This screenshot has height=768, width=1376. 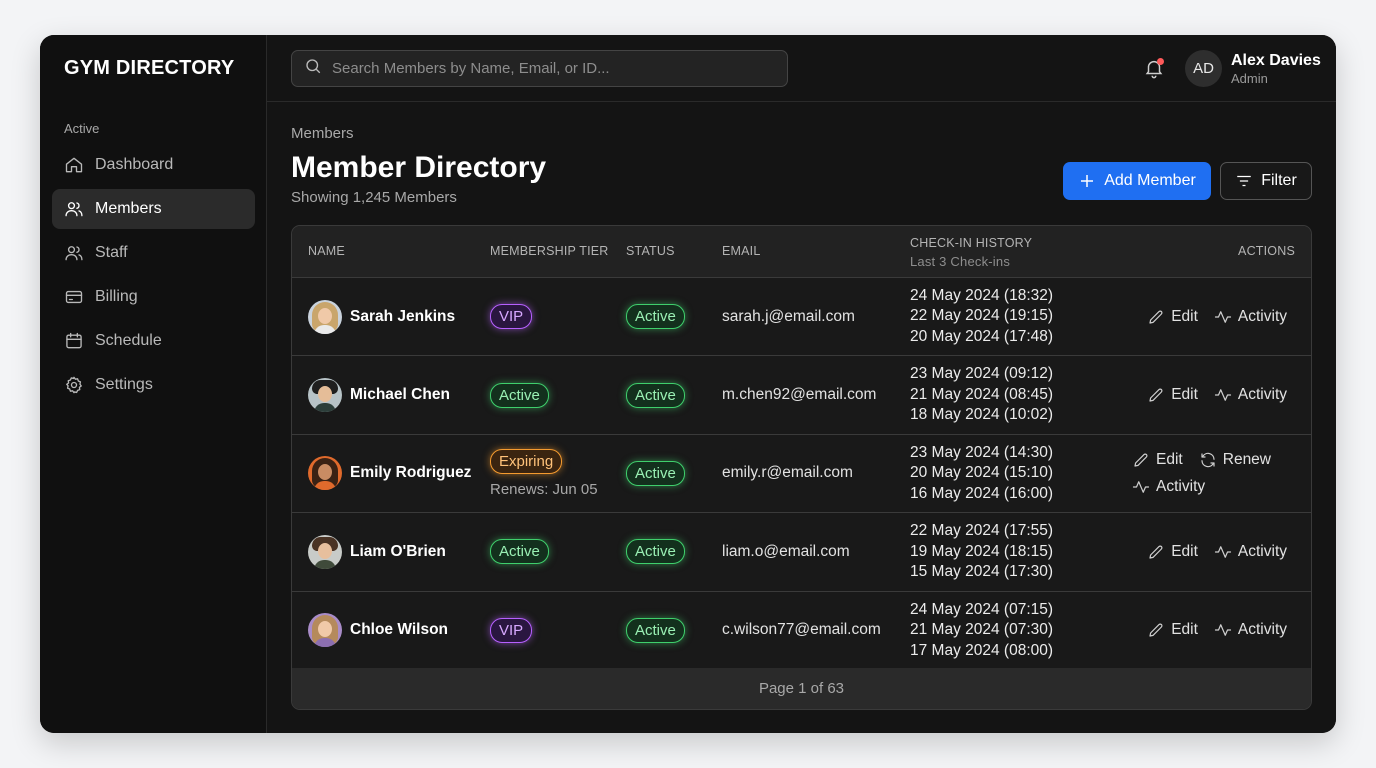 What do you see at coordinates (400, 395) in the screenshot?
I see `member-name: Michael Chen` at bounding box center [400, 395].